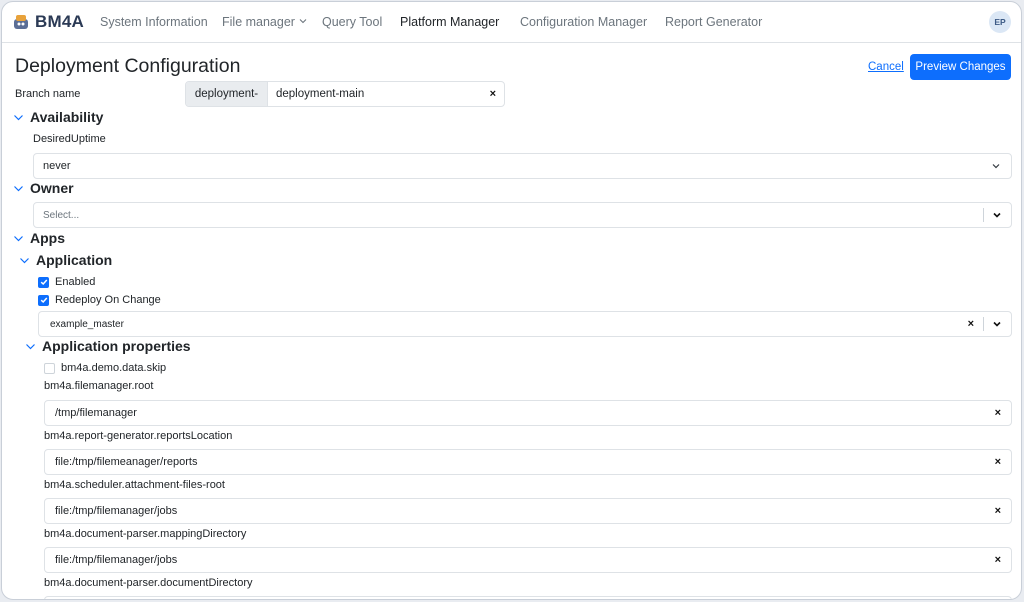  I want to click on nav-item-file-manager-label: File manager, so click(258, 22).